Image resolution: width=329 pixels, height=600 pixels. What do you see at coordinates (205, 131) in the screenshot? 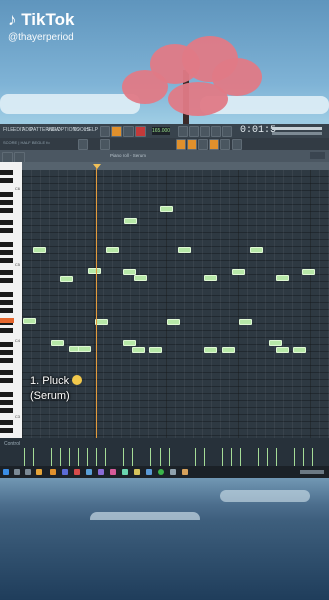
I see `countdown-icon` at bounding box center [205, 131].